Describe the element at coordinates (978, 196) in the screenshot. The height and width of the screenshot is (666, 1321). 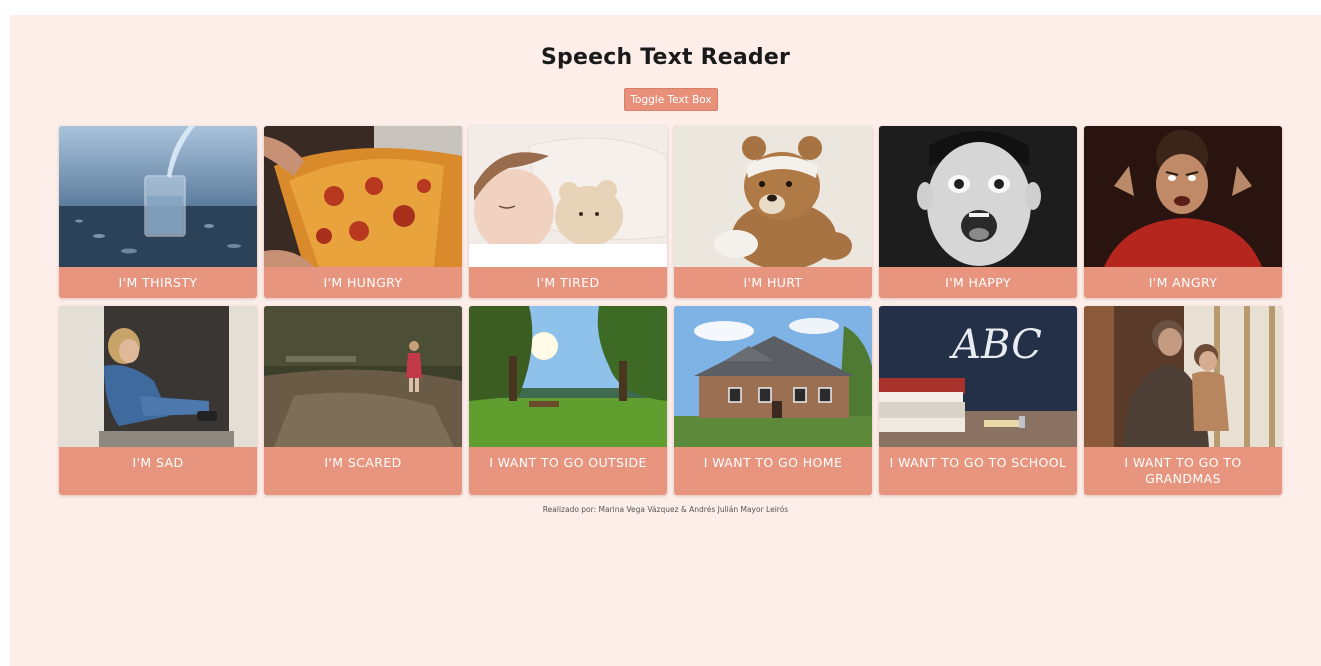
I see `excited-boy-image` at that location.